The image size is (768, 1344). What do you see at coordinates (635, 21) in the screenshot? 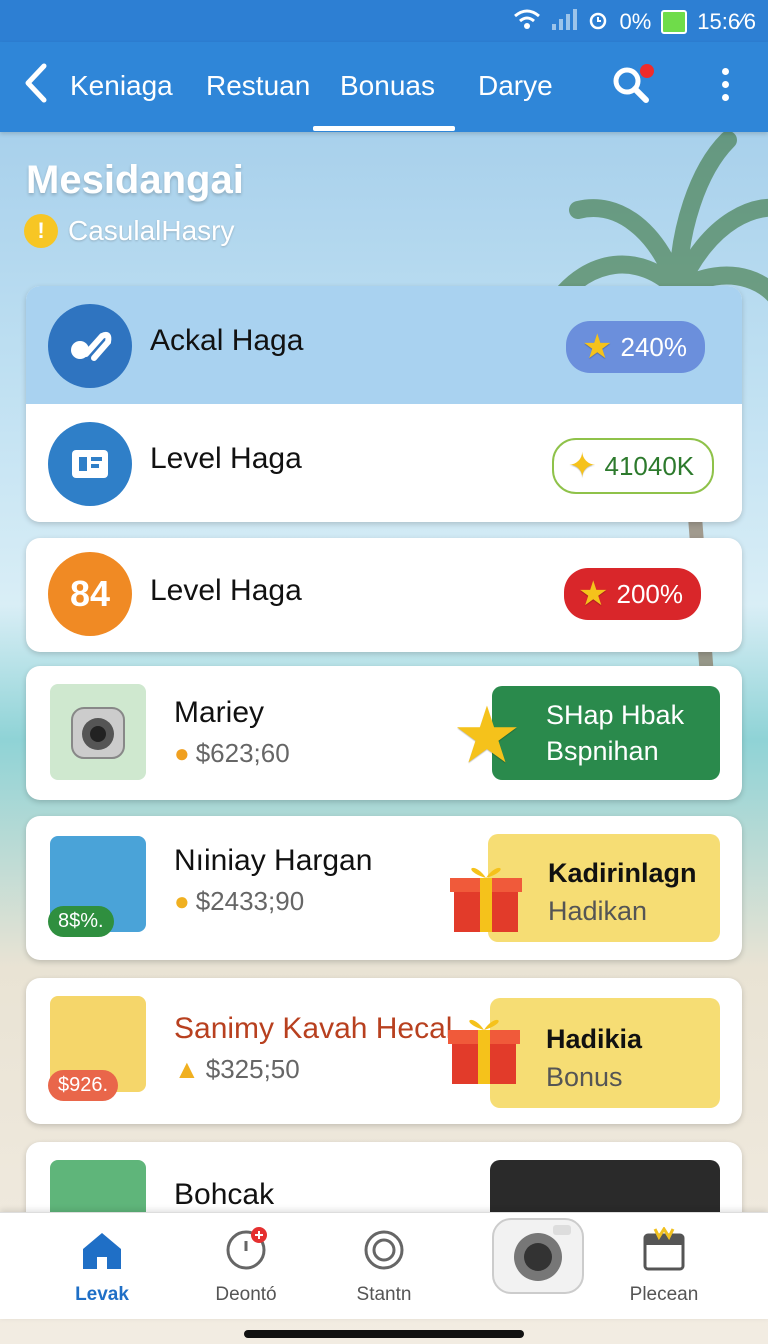
I see `battery-percent: 0%` at bounding box center [635, 21].